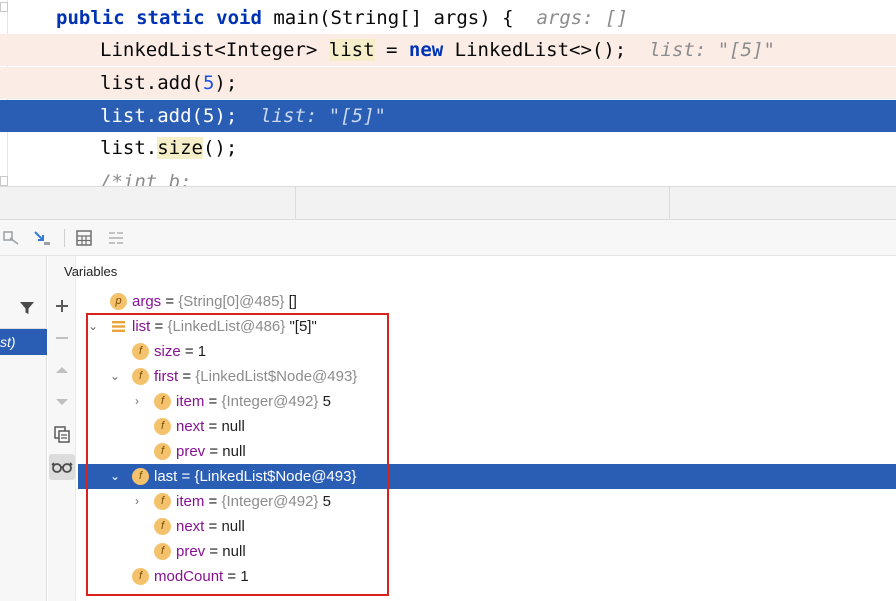  What do you see at coordinates (118, 326) in the screenshot?
I see `list-icon` at bounding box center [118, 326].